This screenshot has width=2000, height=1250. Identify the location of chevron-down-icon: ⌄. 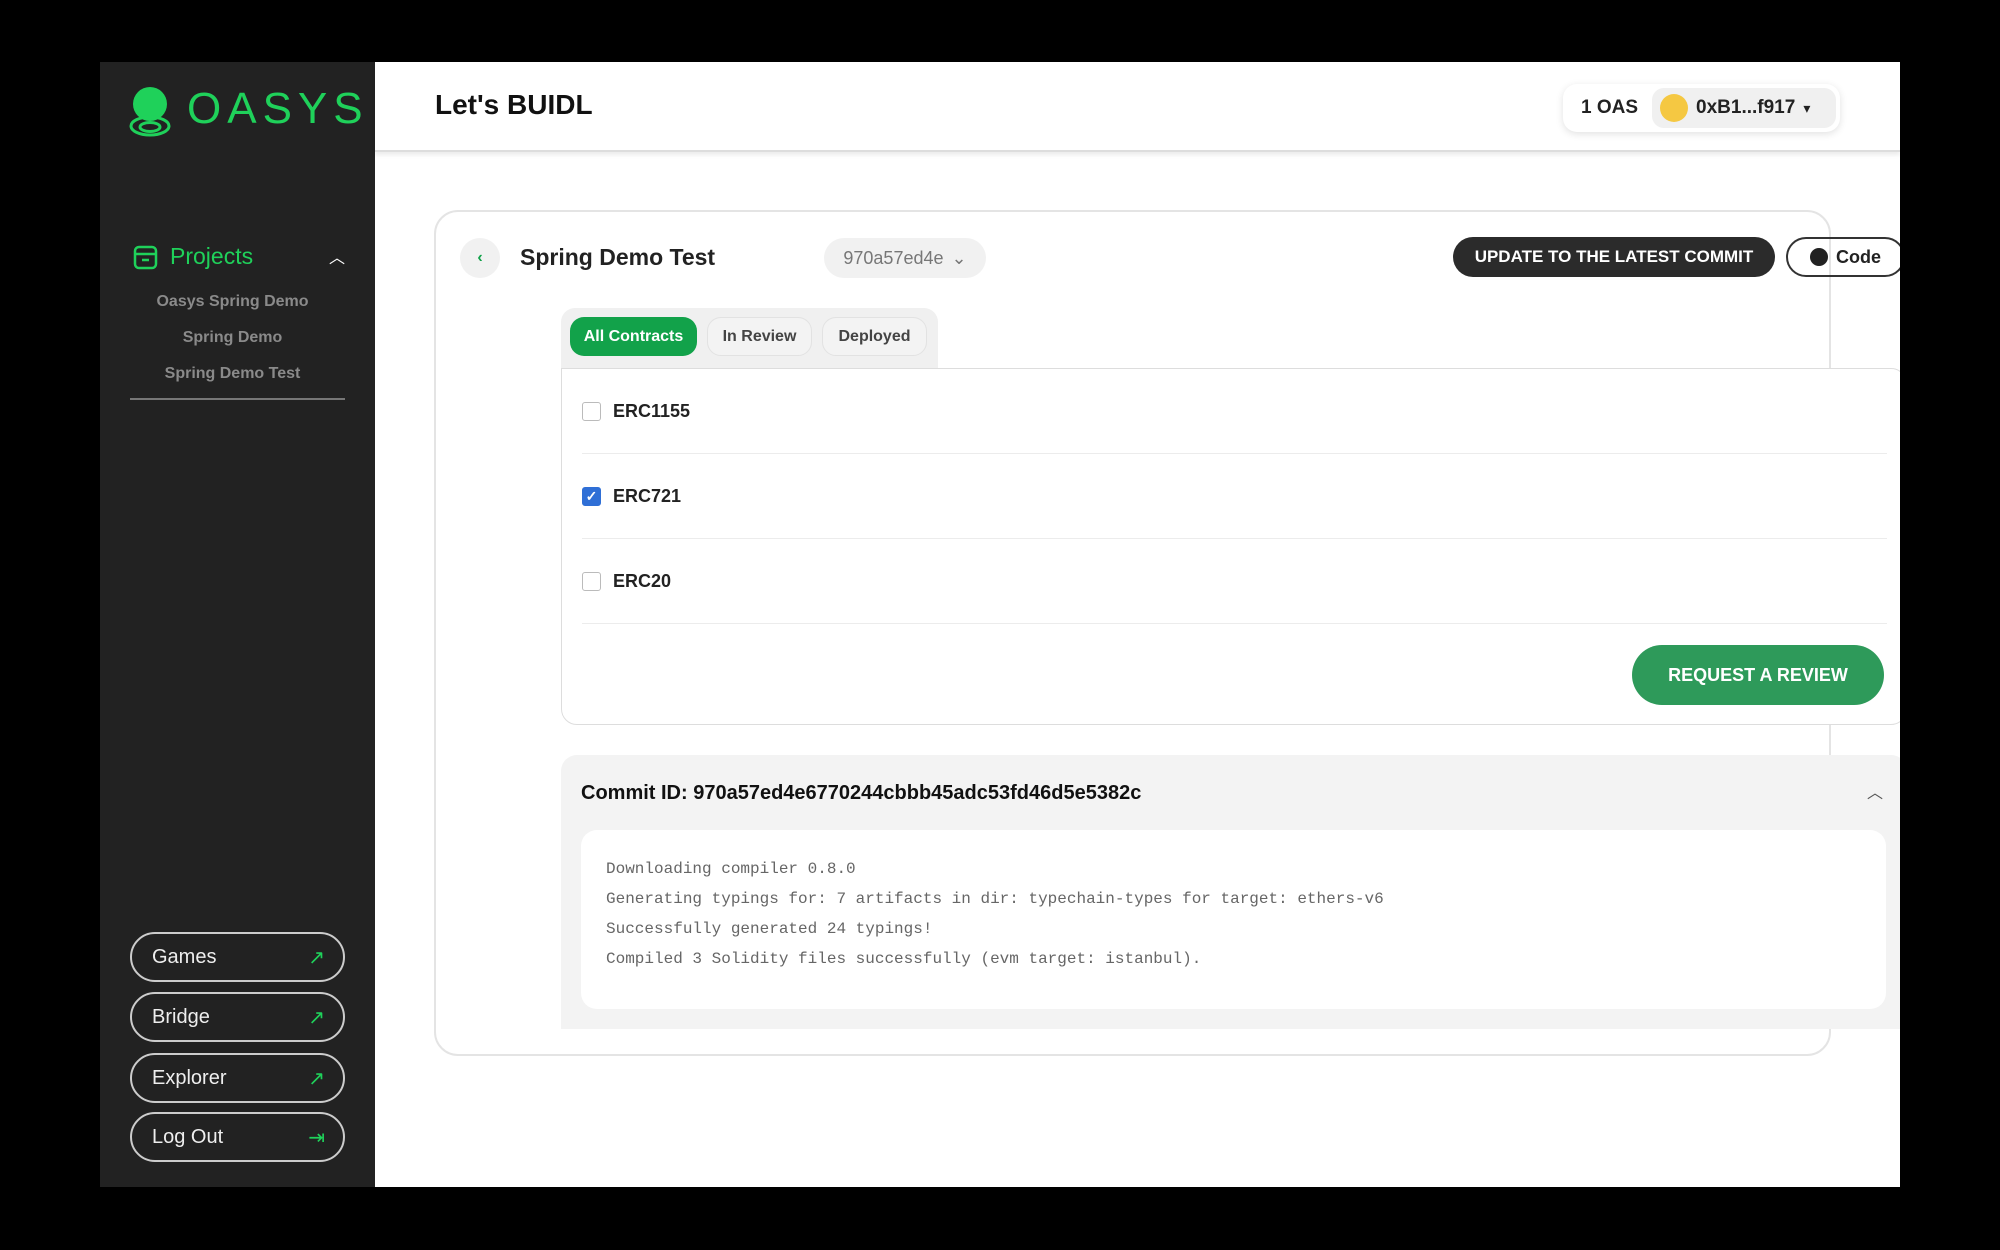
(959, 257).